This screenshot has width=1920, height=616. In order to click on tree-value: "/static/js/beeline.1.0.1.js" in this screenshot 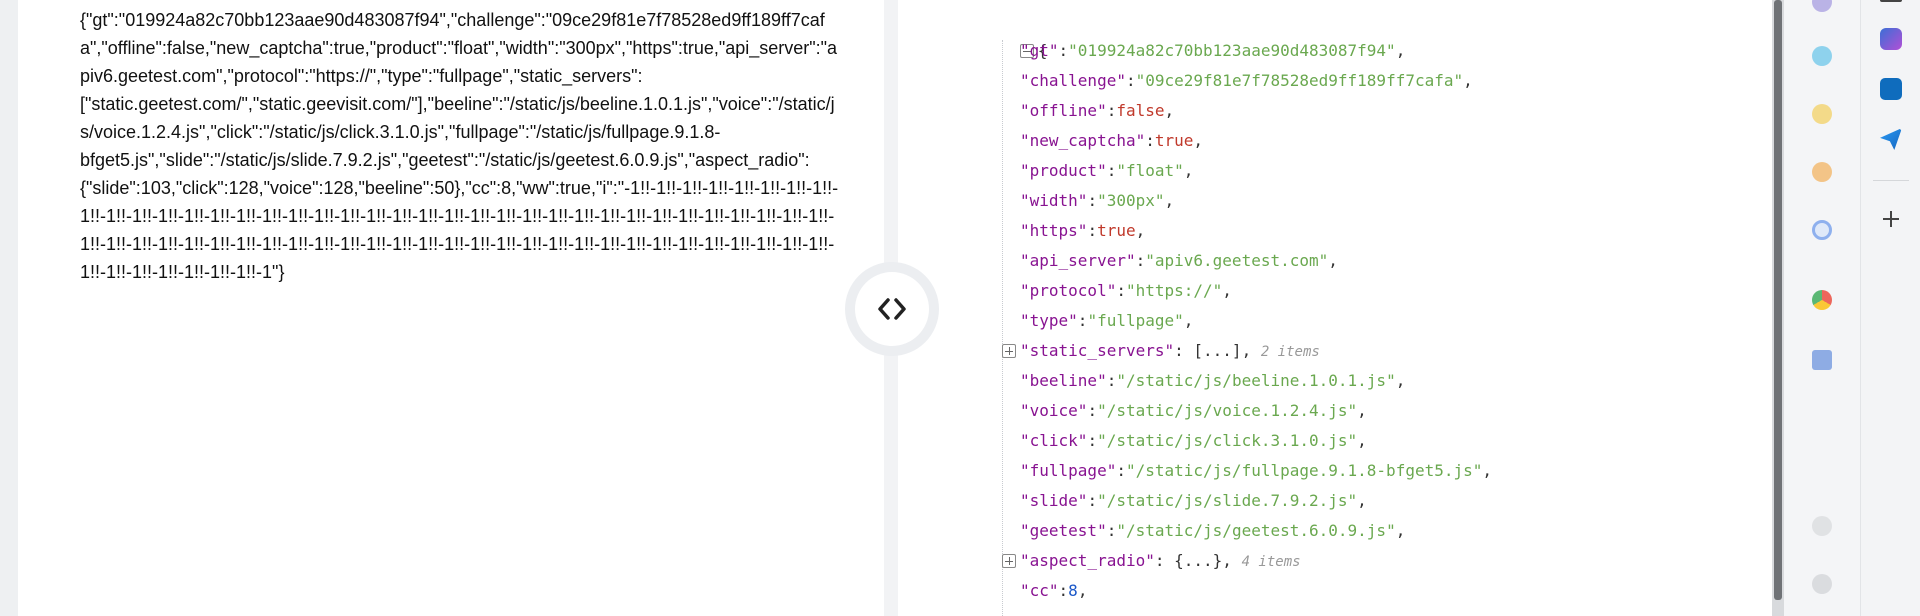, I will do `click(1256, 380)`.